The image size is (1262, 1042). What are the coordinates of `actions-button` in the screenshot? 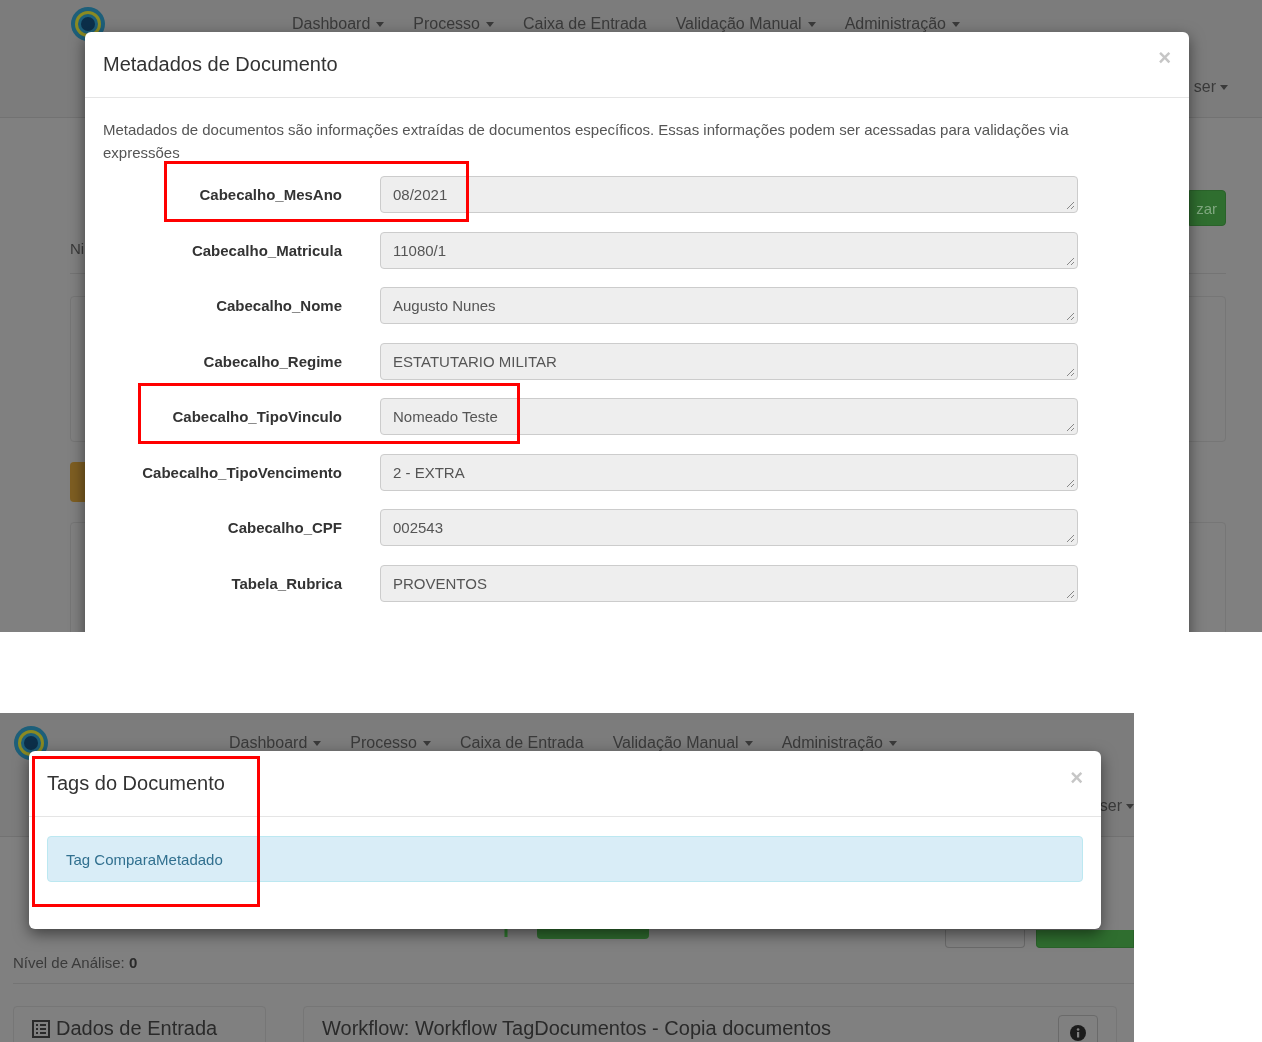 It's located at (985, 939).